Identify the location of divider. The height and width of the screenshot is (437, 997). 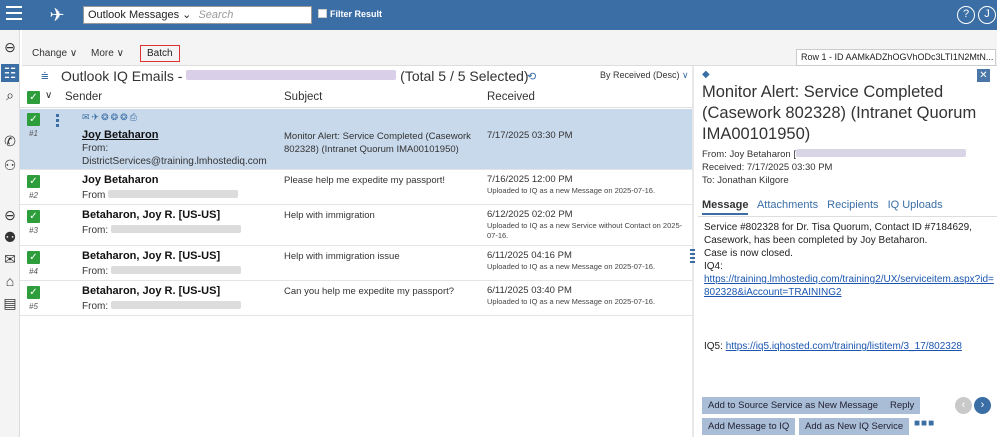
(847, 216).